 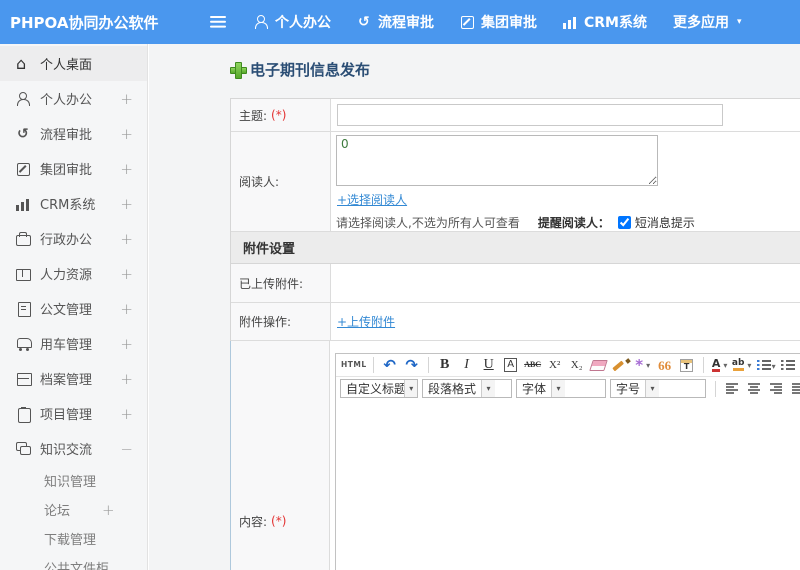 I want to click on nav-workflow-approval: 流程审批, so click(x=395, y=22).